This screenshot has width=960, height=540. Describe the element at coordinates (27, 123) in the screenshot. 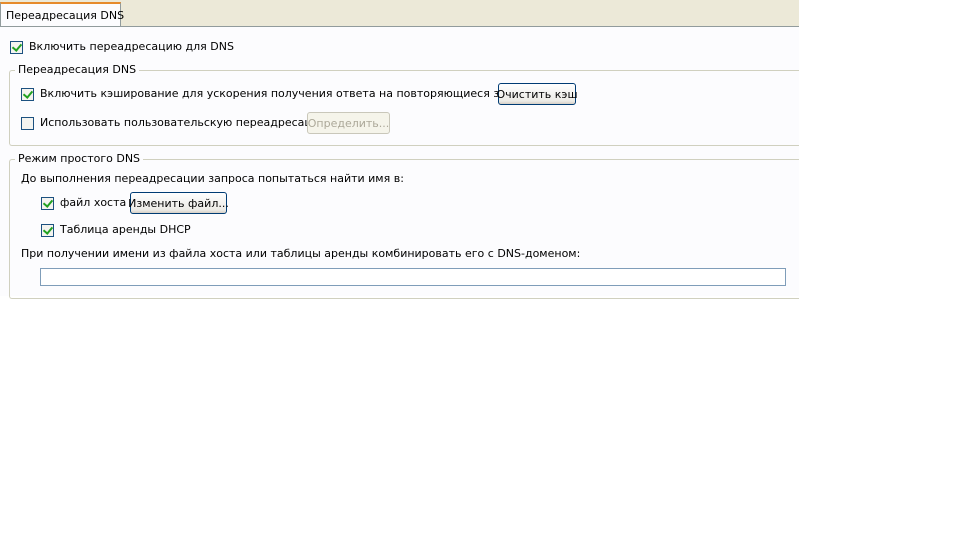

I see `custom-forwarding-checkbox` at that location.